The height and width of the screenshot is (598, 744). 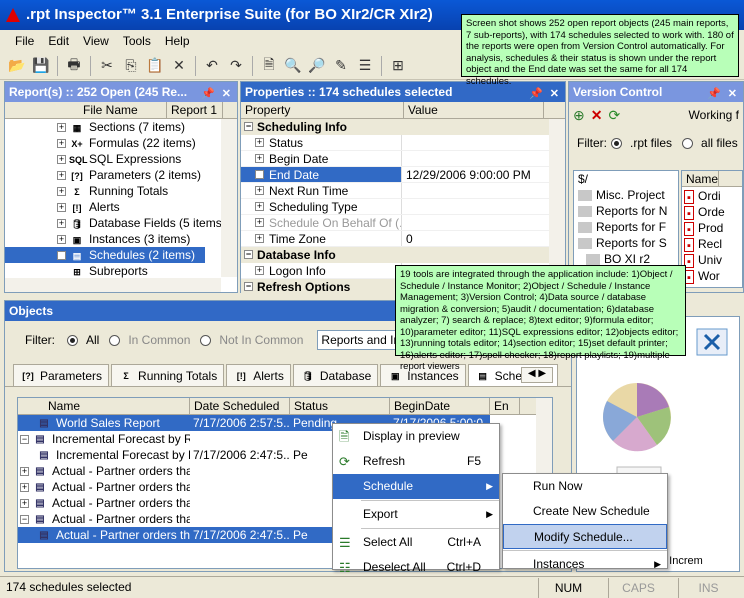 What do you see at coordinates (585, 486) in the screenshot?
I see `submenu-item-run-now: Run Now` at bounding box center [585, 486].